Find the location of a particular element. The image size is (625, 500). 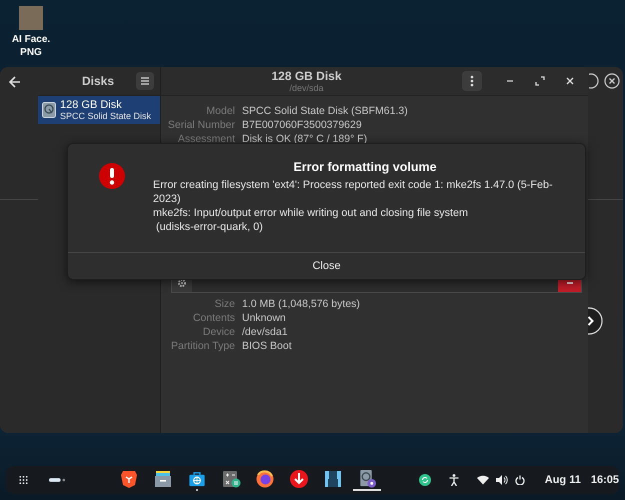

power-icon is located at coordinates (519, 480).